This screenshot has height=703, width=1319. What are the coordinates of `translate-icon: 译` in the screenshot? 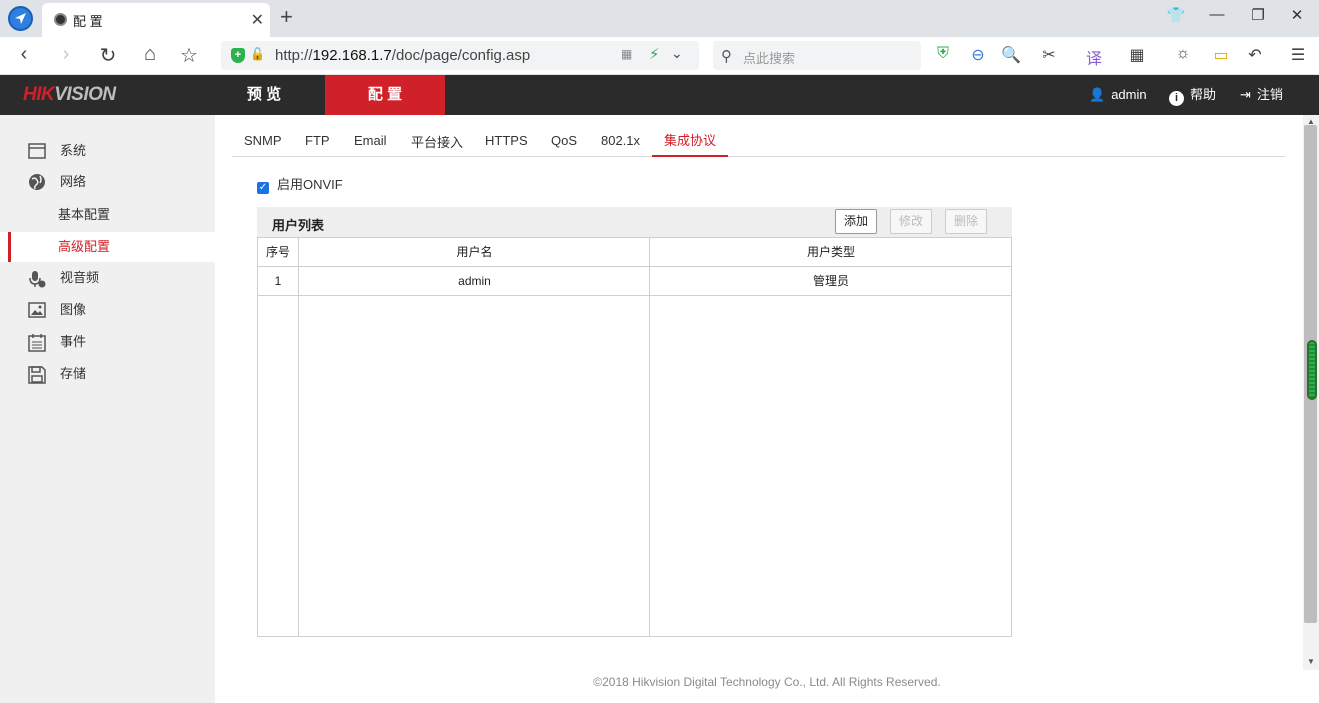 It's located at (1094, 57).